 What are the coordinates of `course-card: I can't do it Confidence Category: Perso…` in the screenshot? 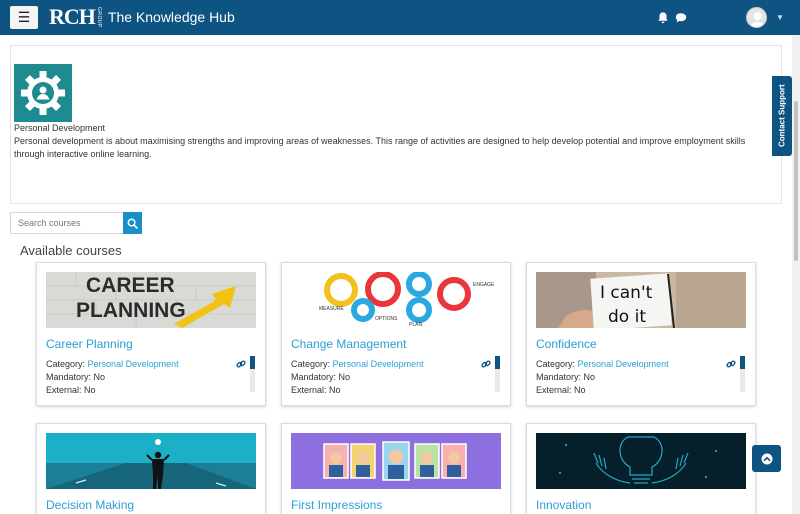 It's located at (641, 334).